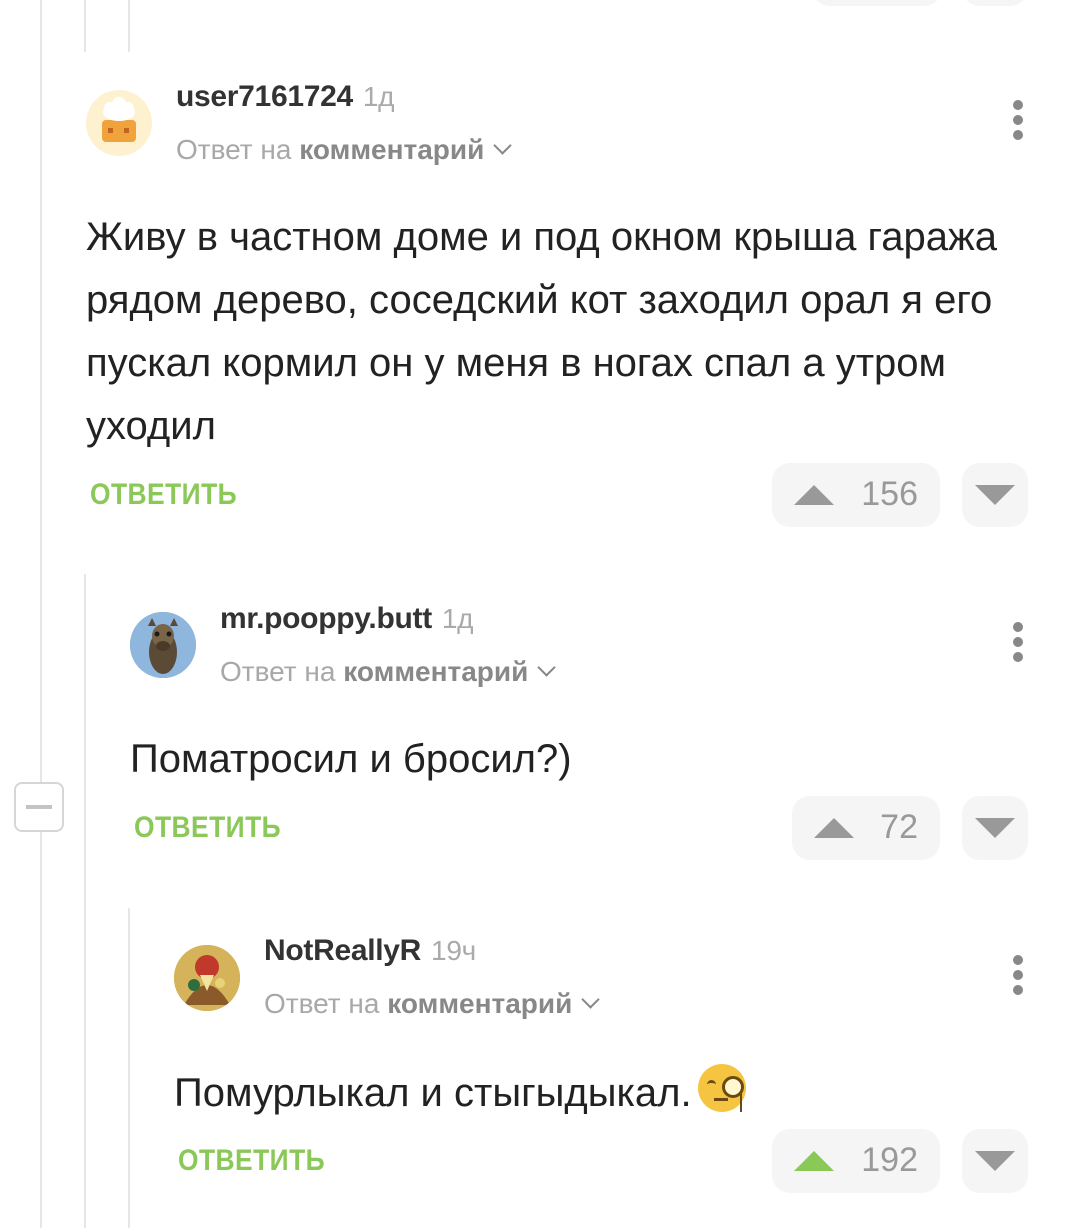 This screenshot has width=1076, height=1228. I want to click on upvote-button: 72, so click(866, 828).